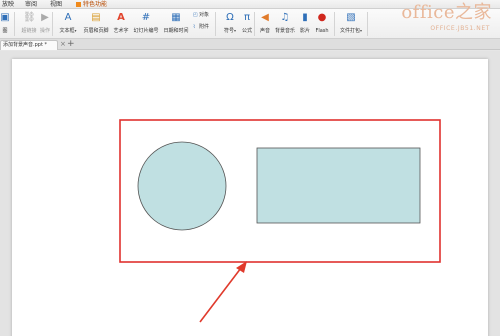 Image resolution: width=500 pixels, height=336 pixels. I want to click on flash-icon: ●, so click(322, 17).